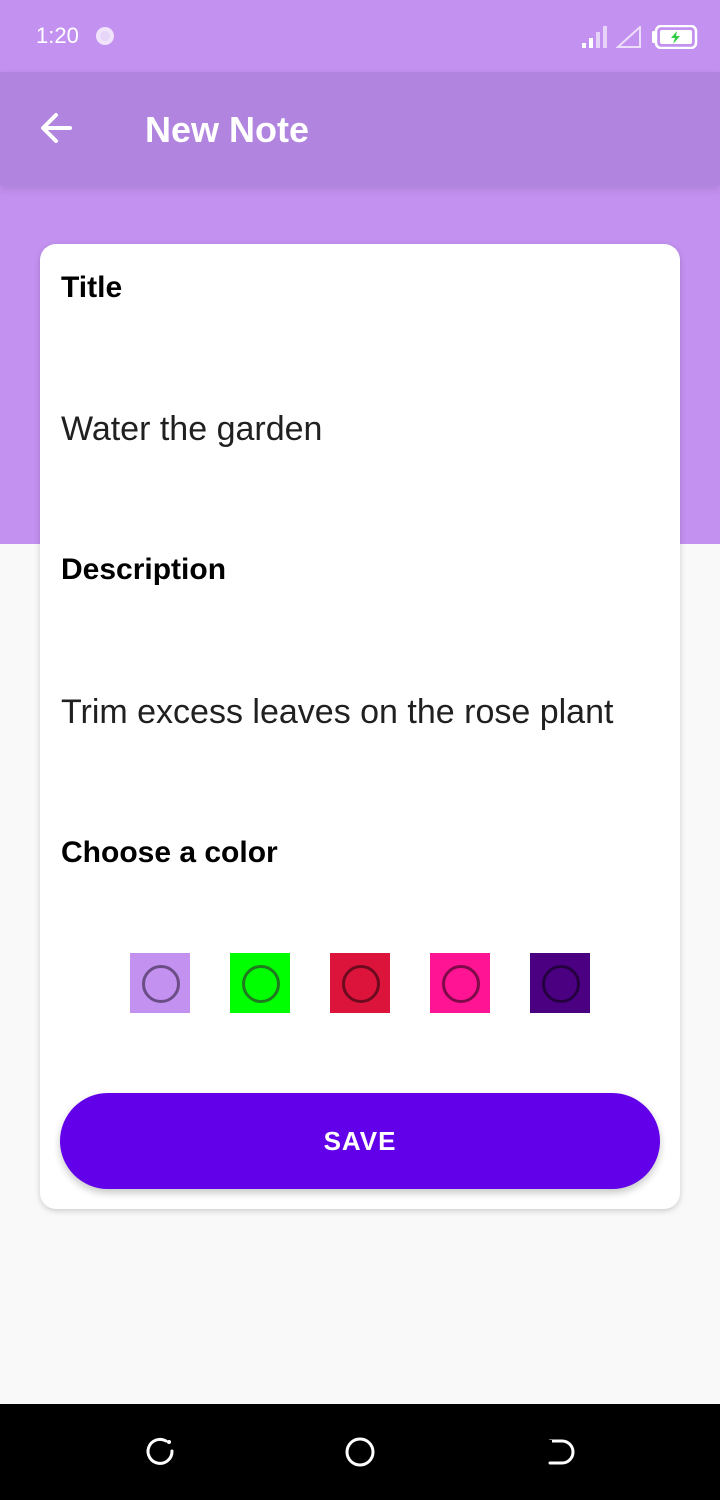 The height and width of the screenshot is (1500, 720). What do you see at coordinates (191, 429) in the screenshot?
I see `title-field: Water the garden` at bounding box center [191, 429].